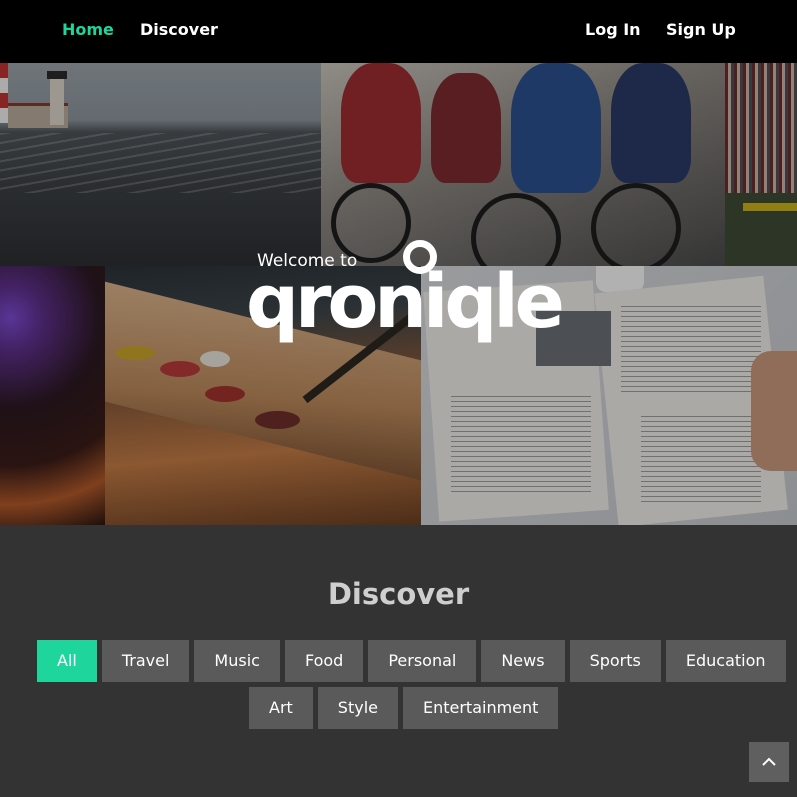  What do you see at coordinates (405, 302) in the screenshot?
I see `hero-logo: qroniqle` at bounding box center [405, 302].